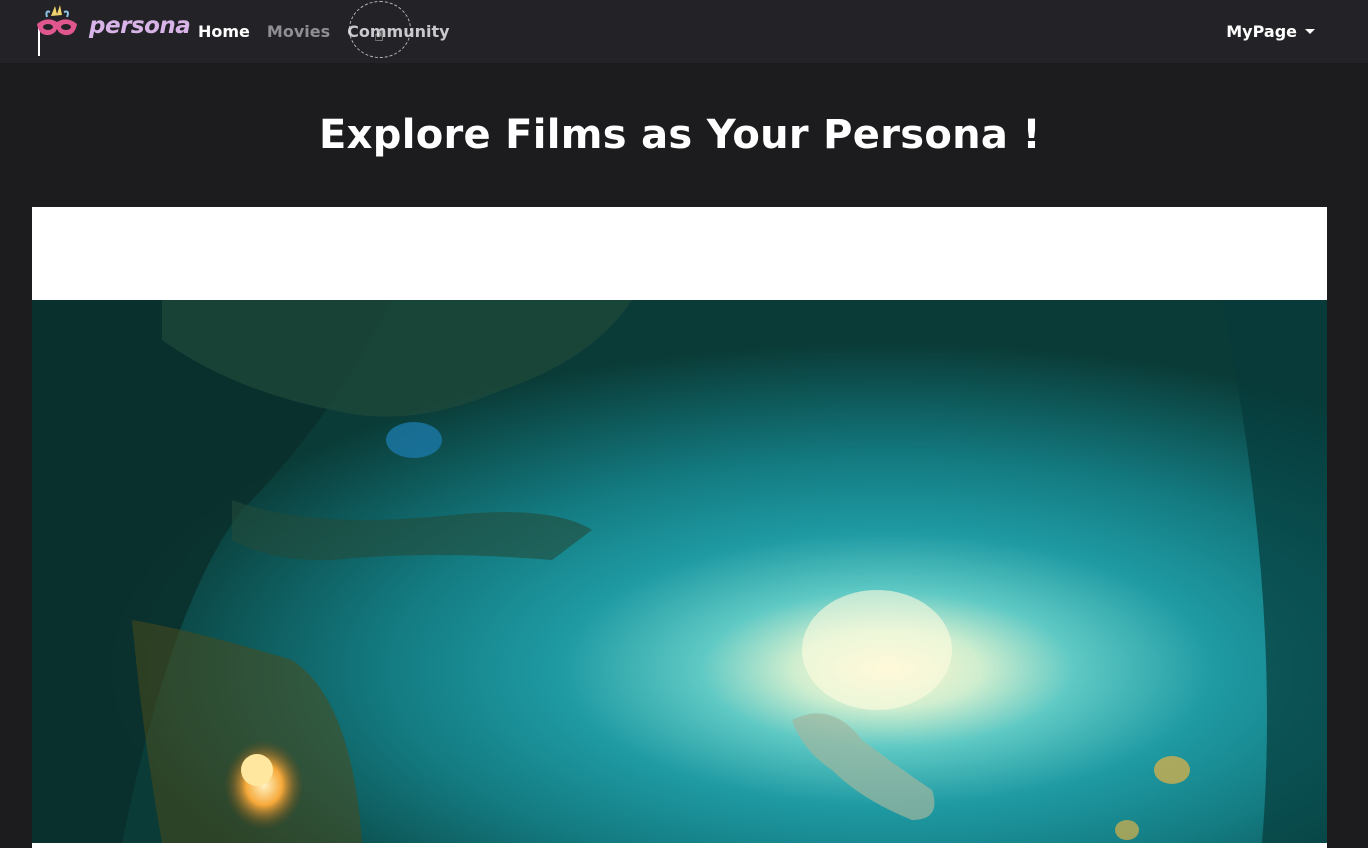 The width and height of the screenshot is (1368, 848). I want to click on masquerade-mask-icon, so click(57, 30).